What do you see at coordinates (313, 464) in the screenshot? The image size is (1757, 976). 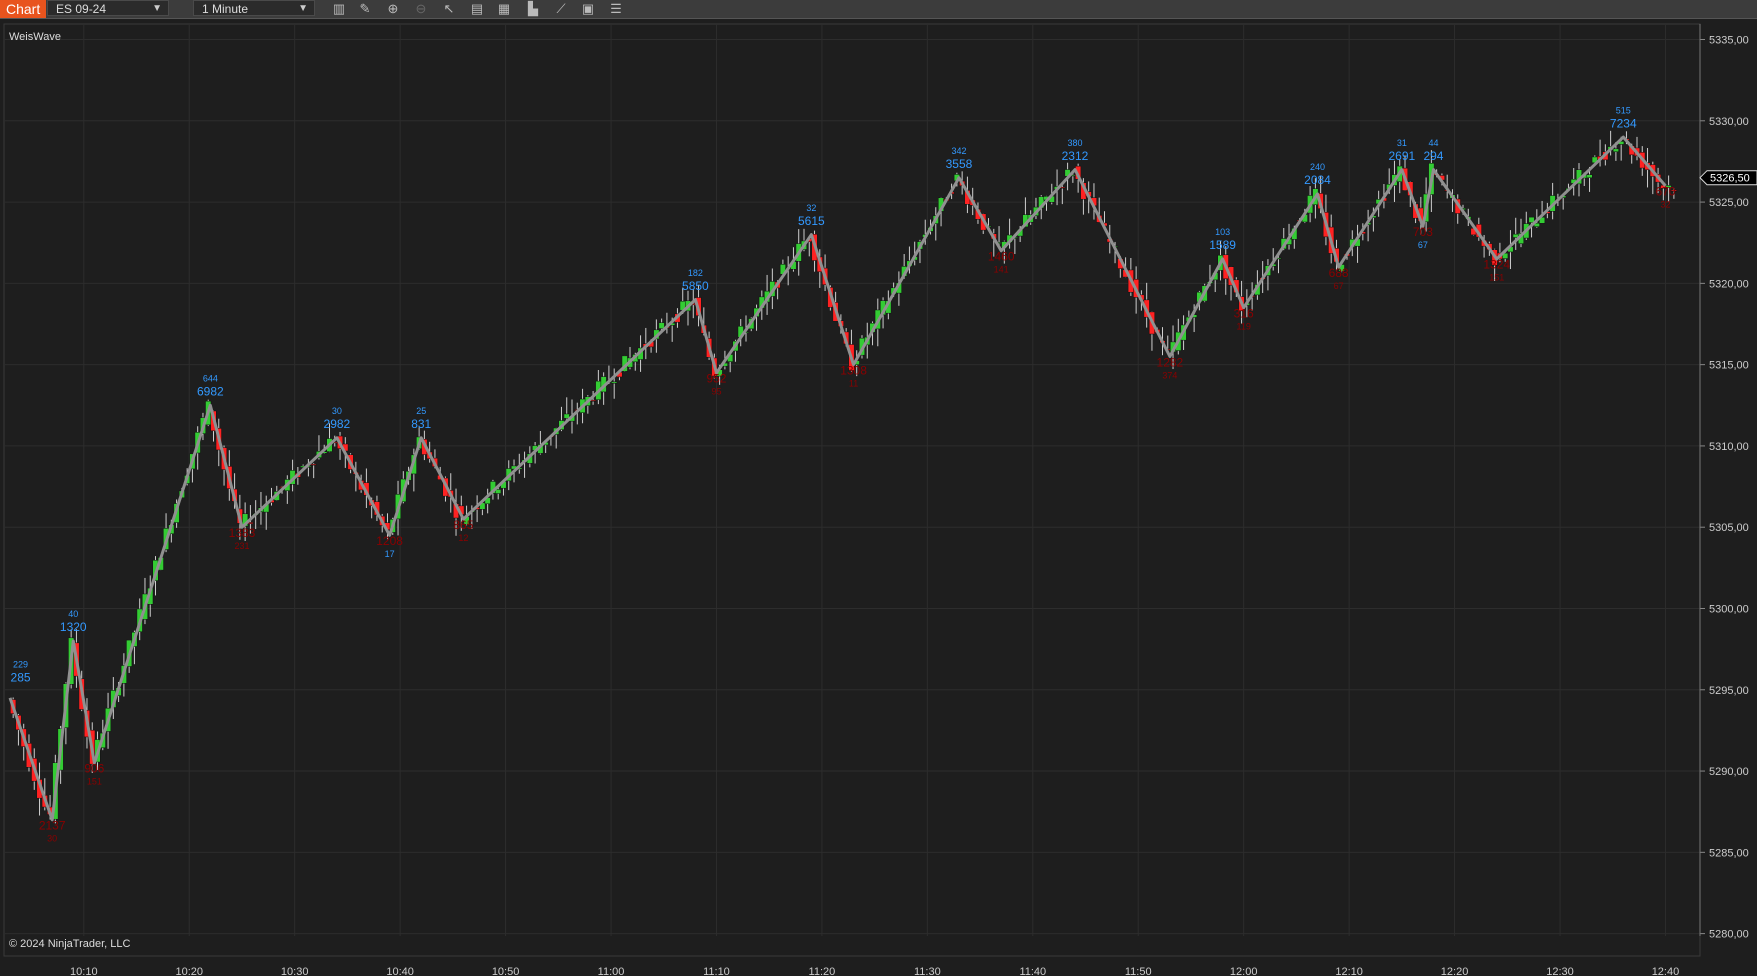 I see `candle-down` at bounding box center [313, 464].